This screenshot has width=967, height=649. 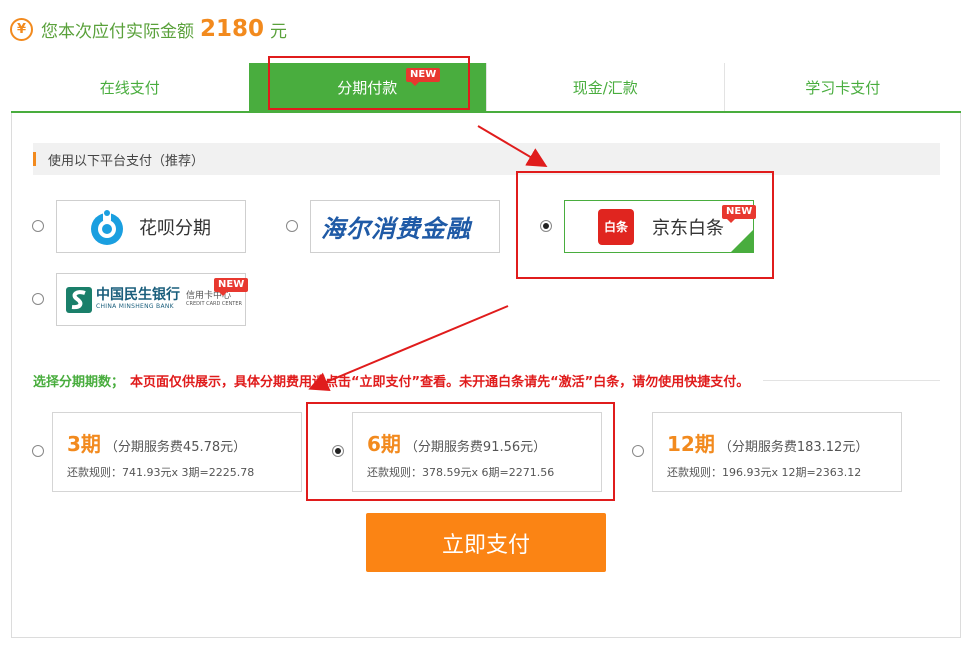 I want to click on divider, so click(x=851, y=380).